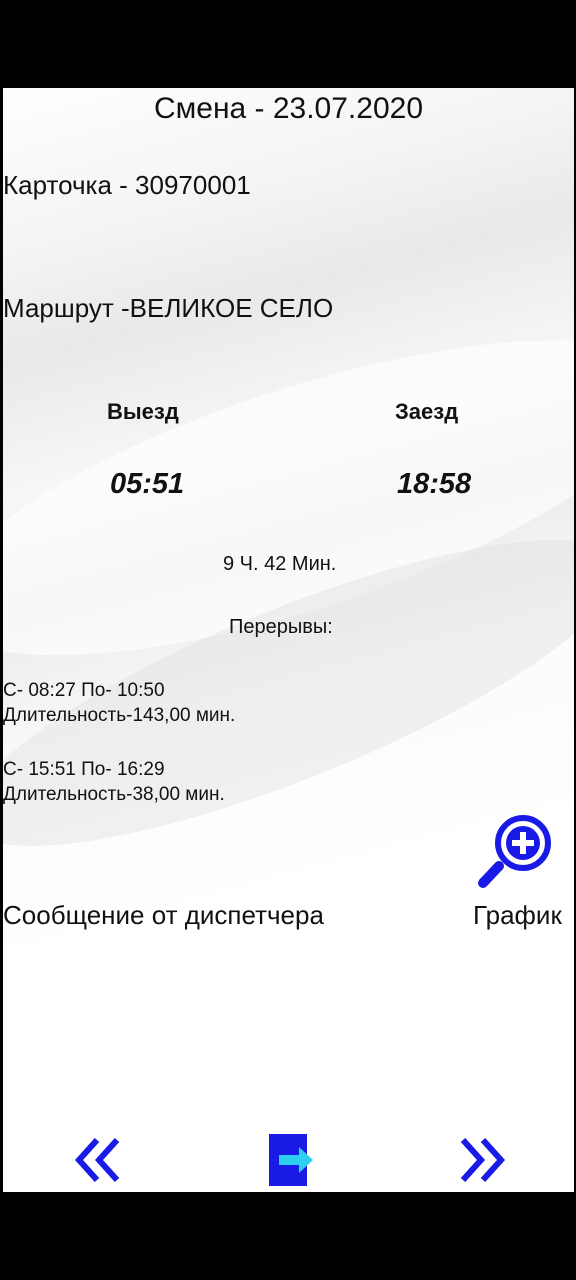 This screenshot has height=1280, width=576. What do you see at coordinates (280, 564) in the screenshot?
I see `shift-duration: 9 Ч. 42 Мин.` at bounding box center [280, 564].